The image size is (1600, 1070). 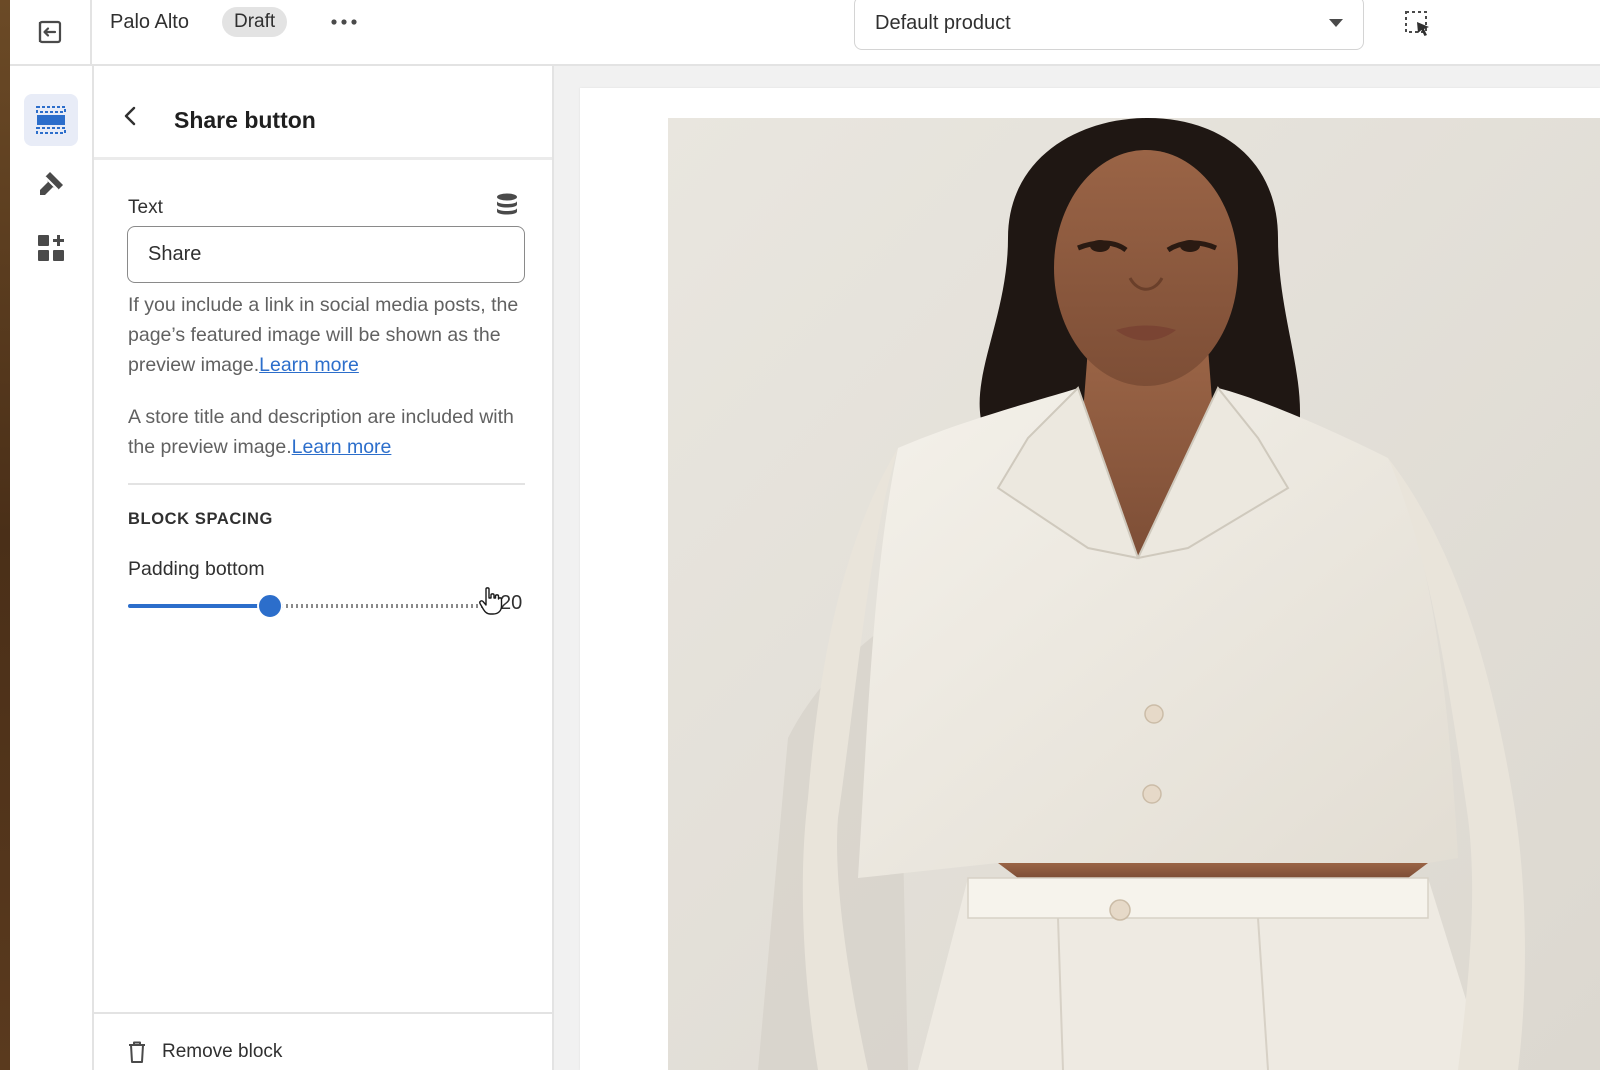 I want to click on chevron-down-icon, so click(x=1336, y=23).